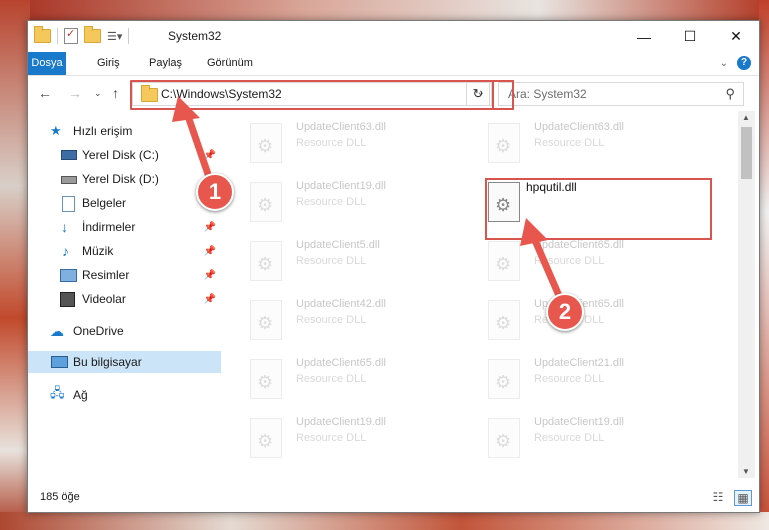  Describe the element at coordinates (730, 94) in the screenshot. I see `search-icon: ⚲` at that location.